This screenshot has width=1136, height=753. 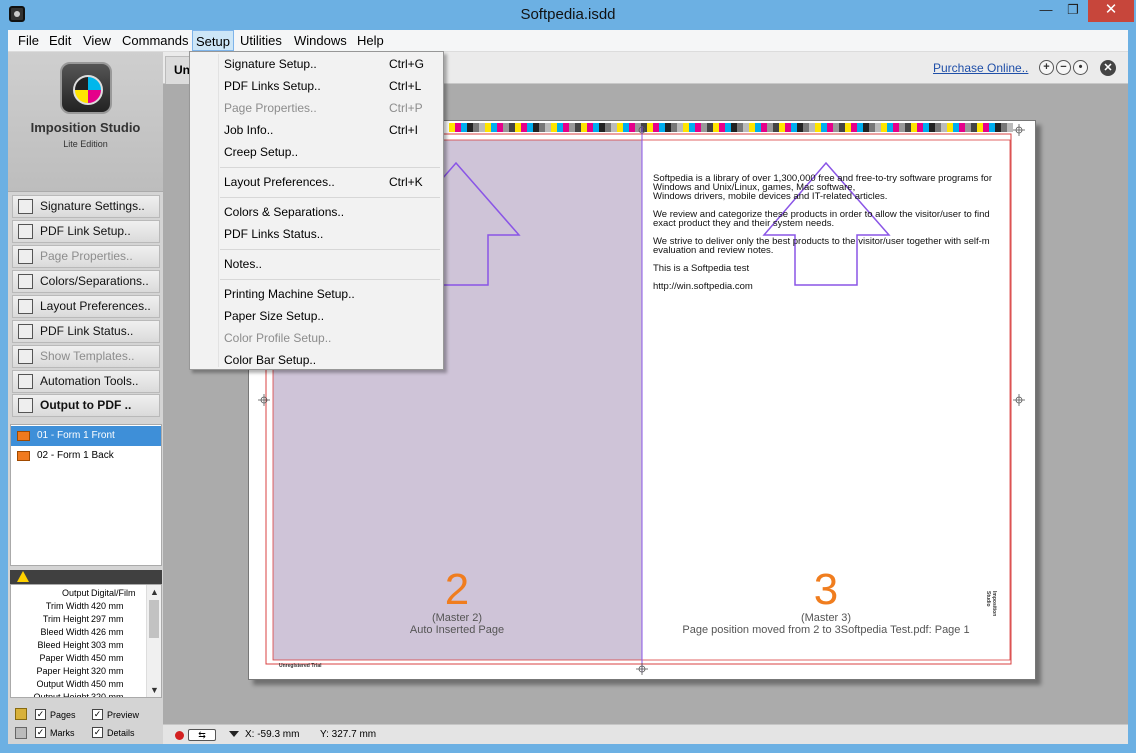 What do you see at coordinates (1063, 67) in the screenshot?
I see `zoom-out-icon: −` at bounding box center [1063, 67].